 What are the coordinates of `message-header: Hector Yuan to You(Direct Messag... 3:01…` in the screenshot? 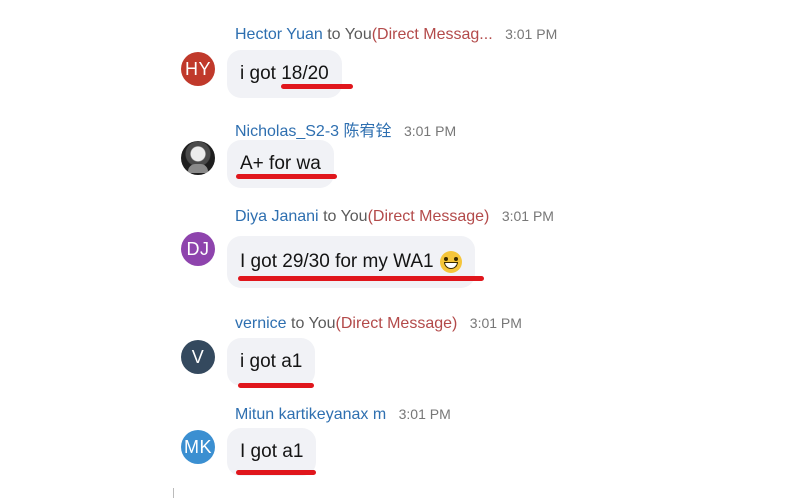 It's located at (396, 35).